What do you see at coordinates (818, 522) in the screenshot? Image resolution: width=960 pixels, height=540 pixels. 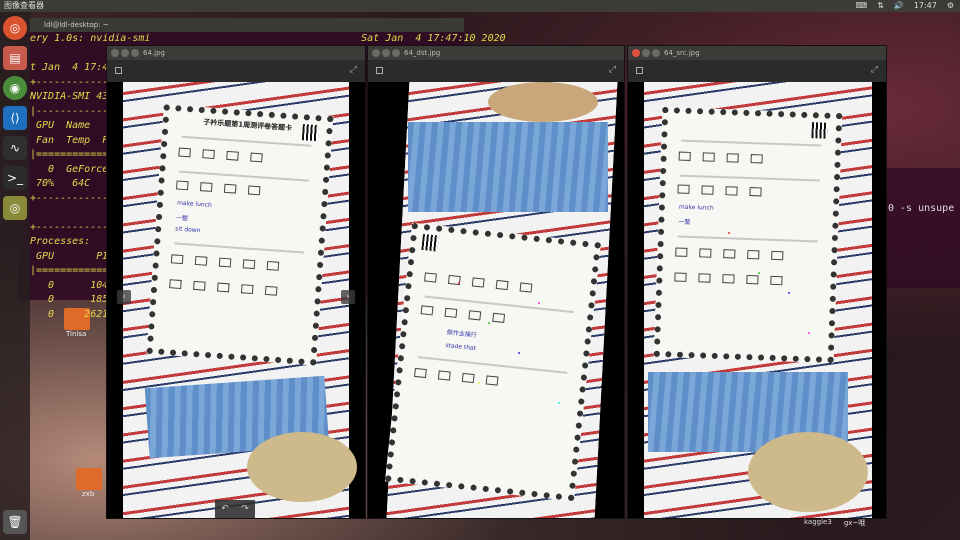 I see `status-item: kaggle3` at bounding box center [818, 522].